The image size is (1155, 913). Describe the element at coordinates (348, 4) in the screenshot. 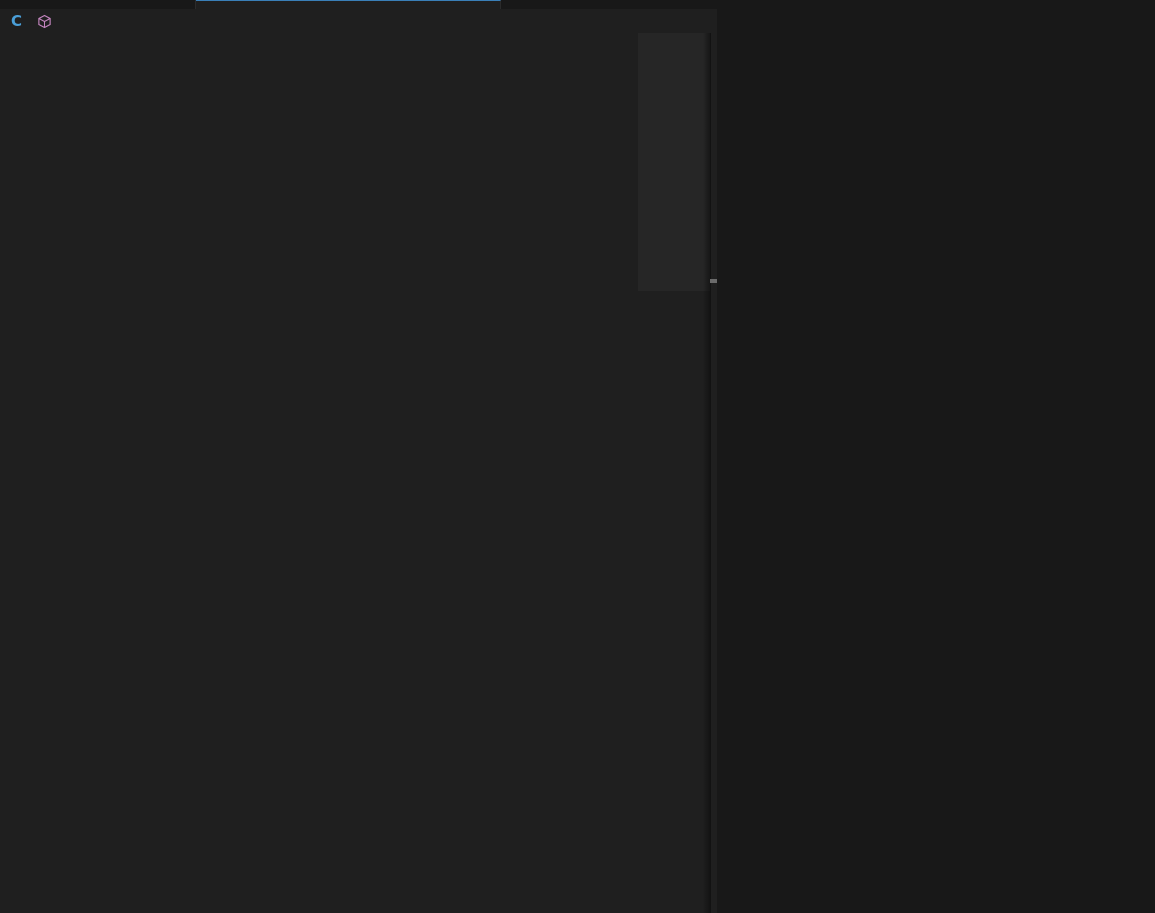

I see `editor-tab-active` at that location.